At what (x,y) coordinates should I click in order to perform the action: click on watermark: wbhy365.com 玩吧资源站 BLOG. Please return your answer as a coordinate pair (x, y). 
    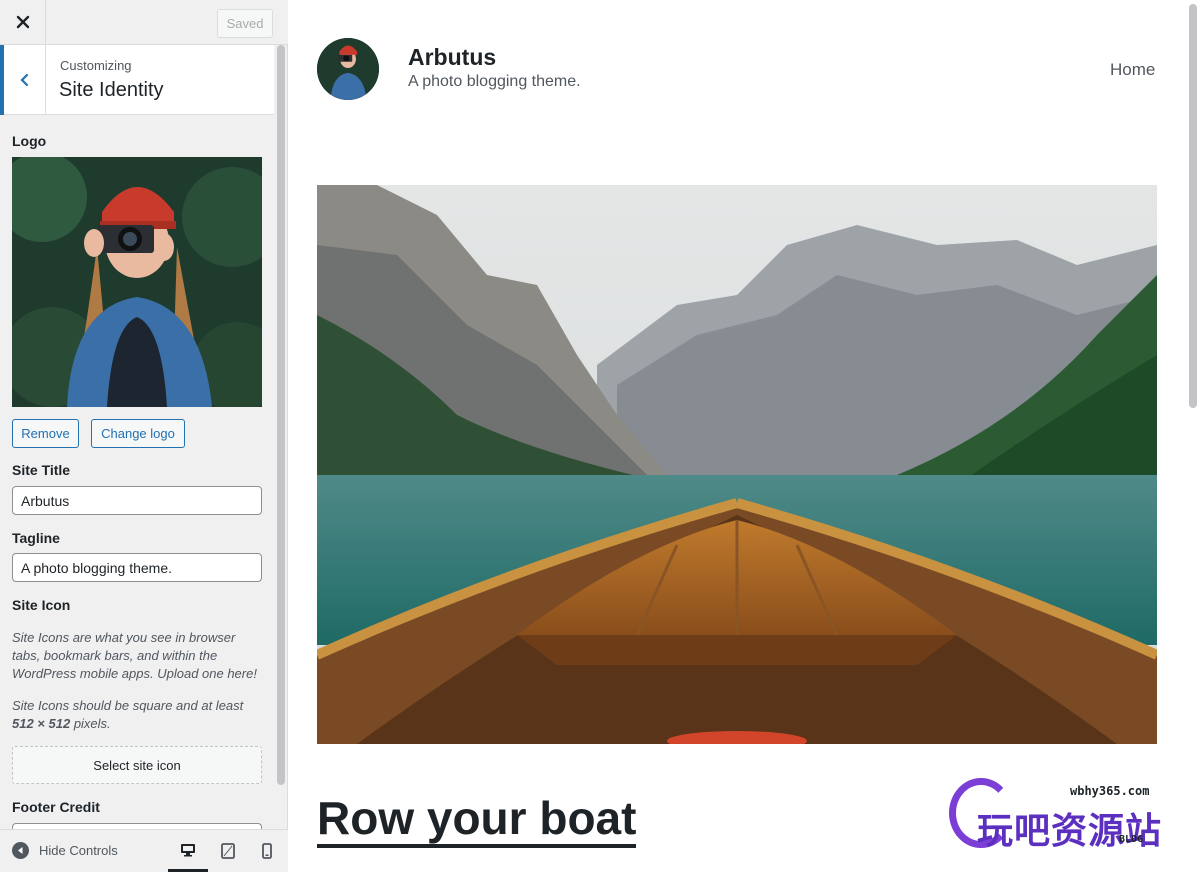
    Looking at the image, I should click on (1069, 823).